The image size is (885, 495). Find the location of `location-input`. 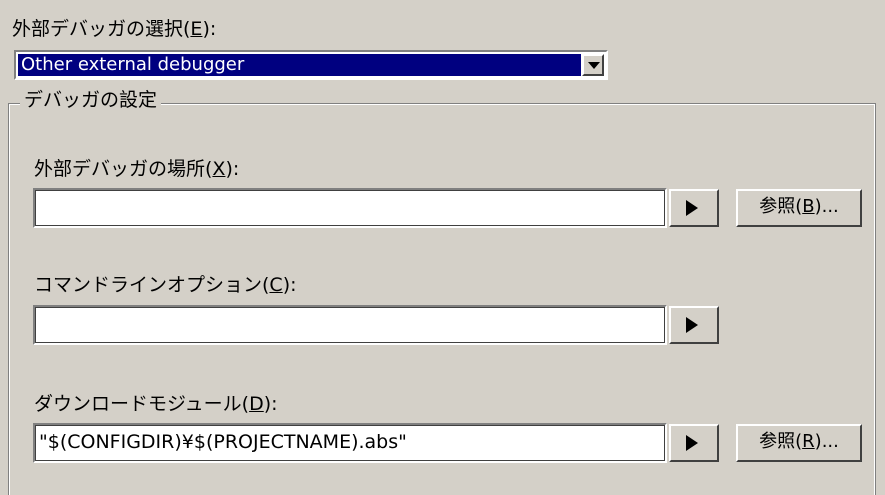

location-input is located at coordinates (350, 208).